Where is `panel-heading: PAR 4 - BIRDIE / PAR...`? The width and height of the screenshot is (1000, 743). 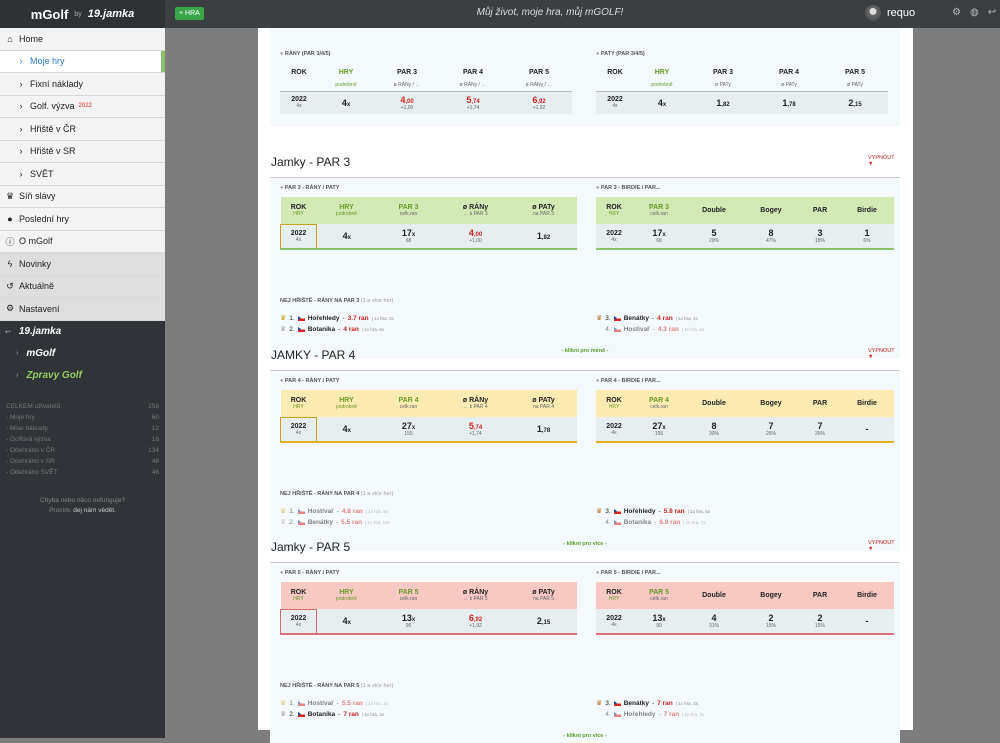
panel-heading: PAR 4 - BIRDIE / PAR... is located at coordinates (628, 381).